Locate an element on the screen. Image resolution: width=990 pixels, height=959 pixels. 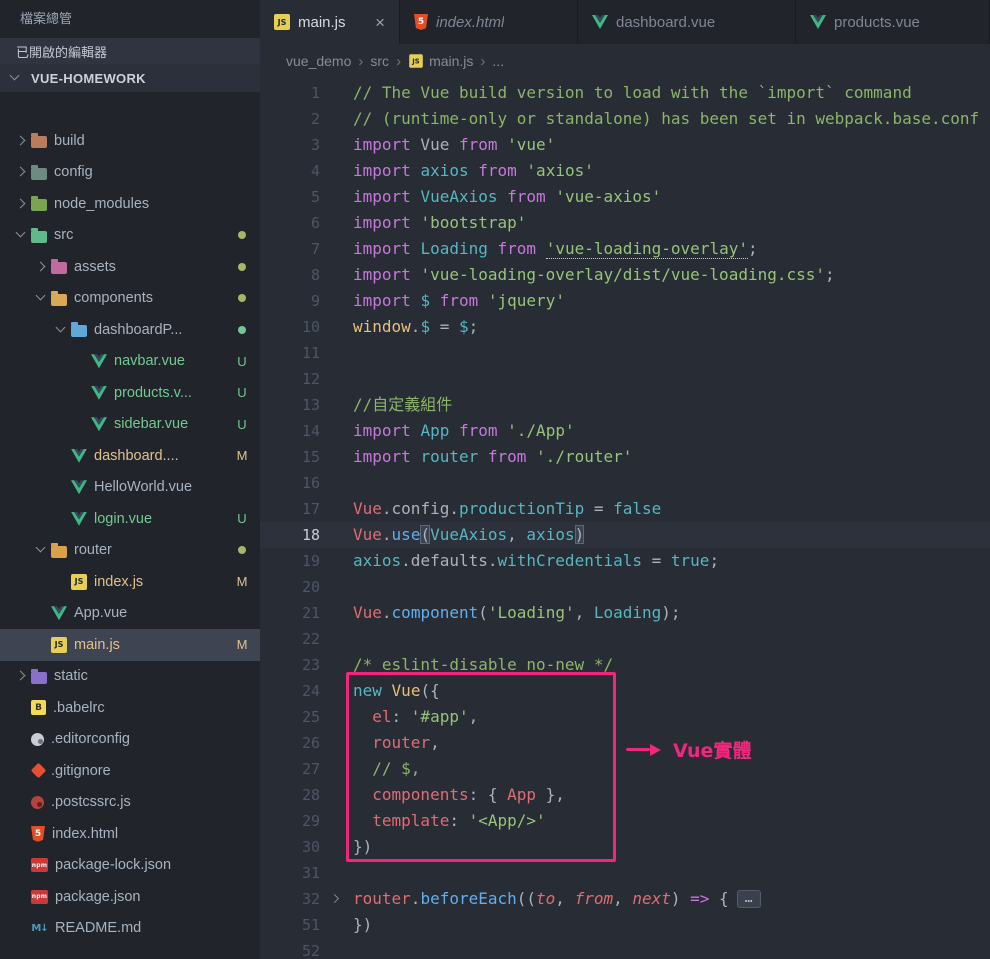
tab-index.html: 5 index.html is located at coordinates (489, 22).